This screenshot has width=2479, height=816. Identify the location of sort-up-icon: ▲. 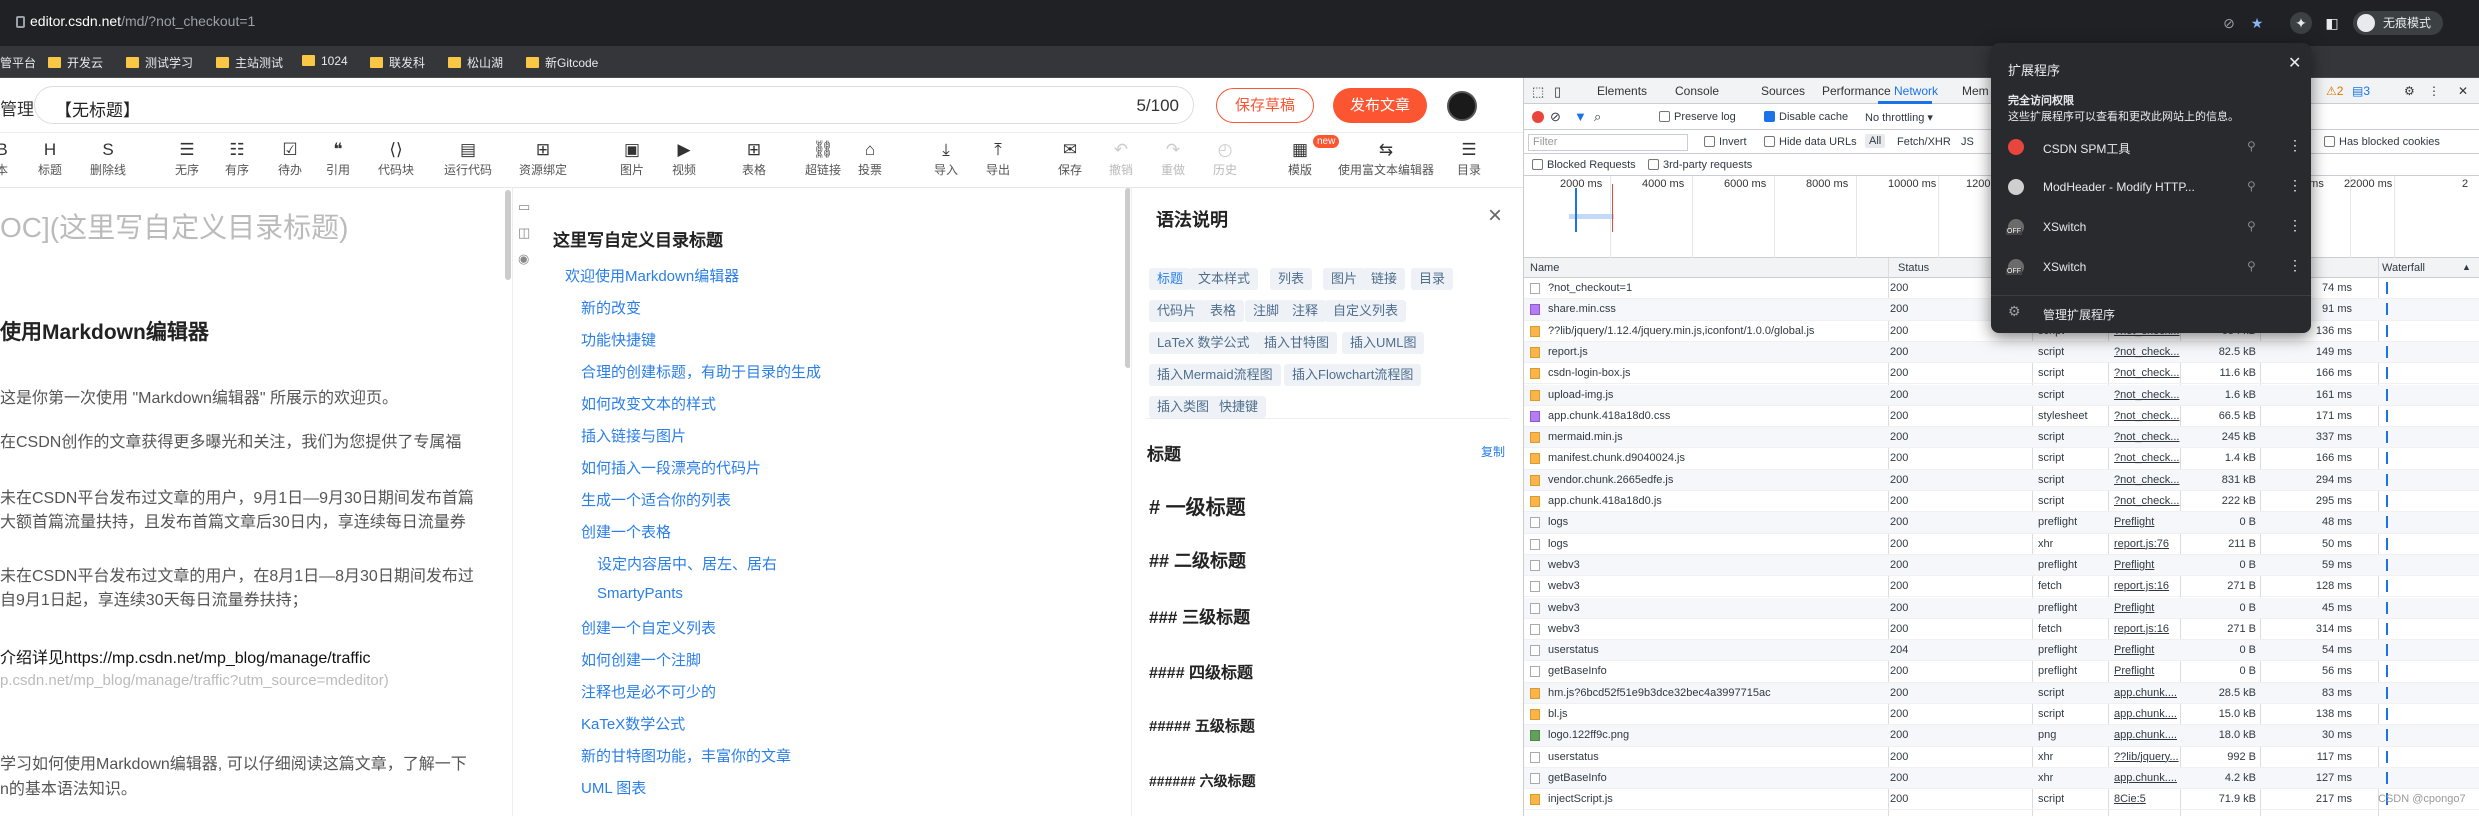
(2466, 267).